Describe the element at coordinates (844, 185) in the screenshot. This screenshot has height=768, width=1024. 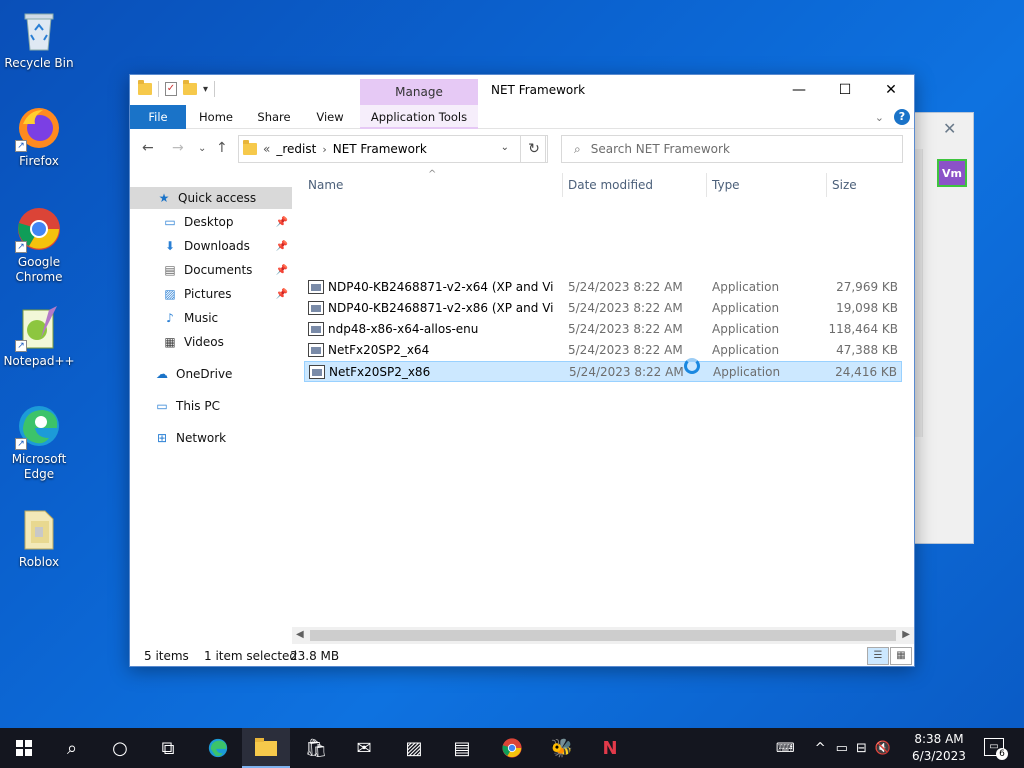
I see `column-header-size: Size` at that location.